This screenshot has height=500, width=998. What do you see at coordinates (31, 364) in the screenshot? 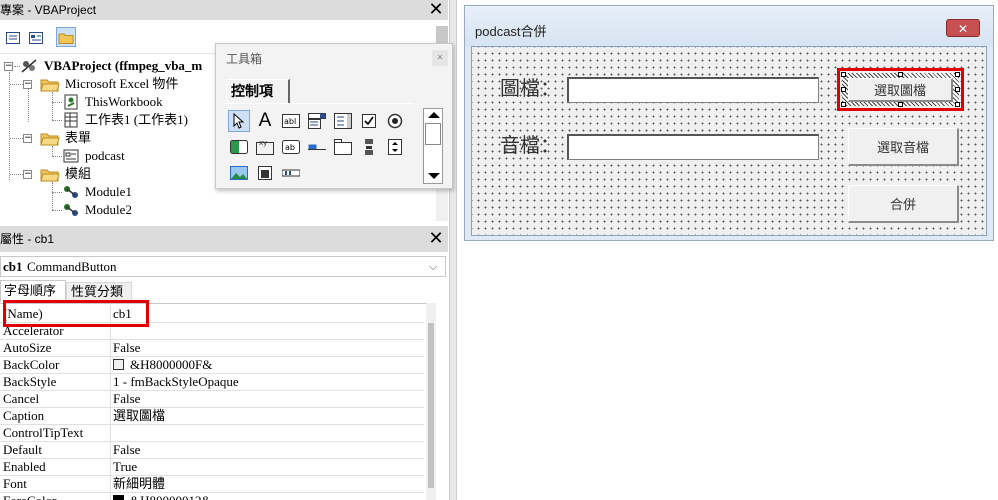
I see `property-name: BackColor` at bounding box center [31, 364].